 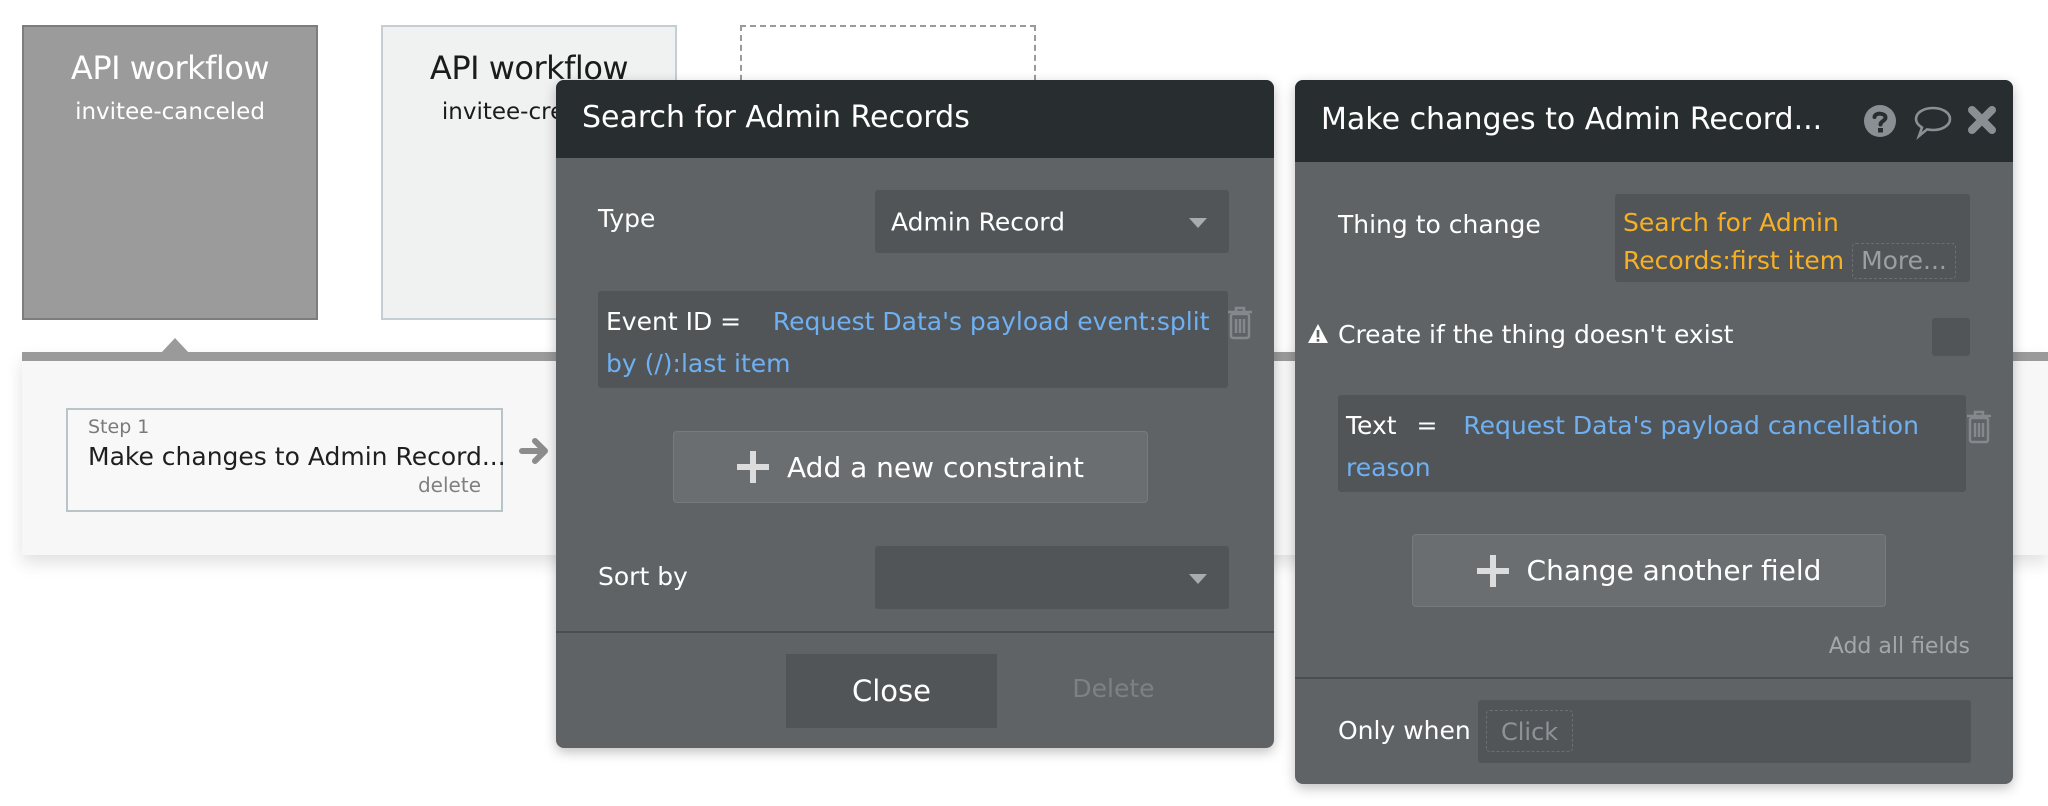 What do you see at coordinates (1933, 122) in the screenshot?
I see `comment-icon` at bounding box center [1933, 122].